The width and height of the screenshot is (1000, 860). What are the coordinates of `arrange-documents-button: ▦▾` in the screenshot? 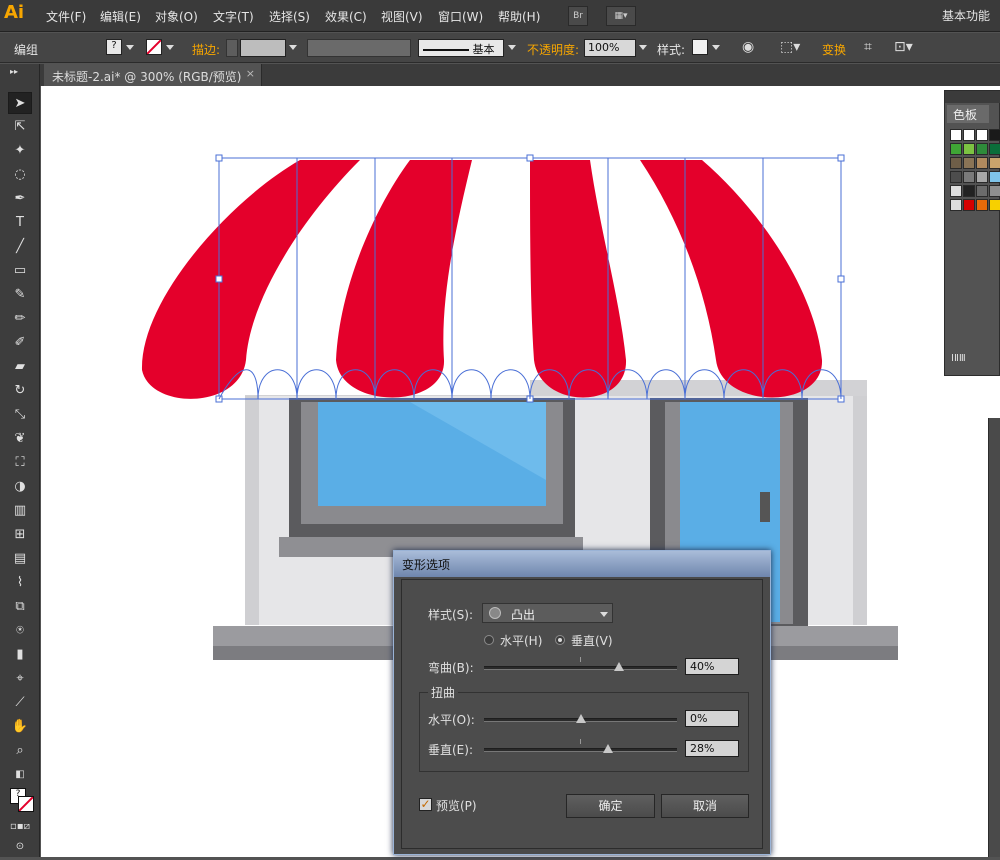 It's located at (621, 16).